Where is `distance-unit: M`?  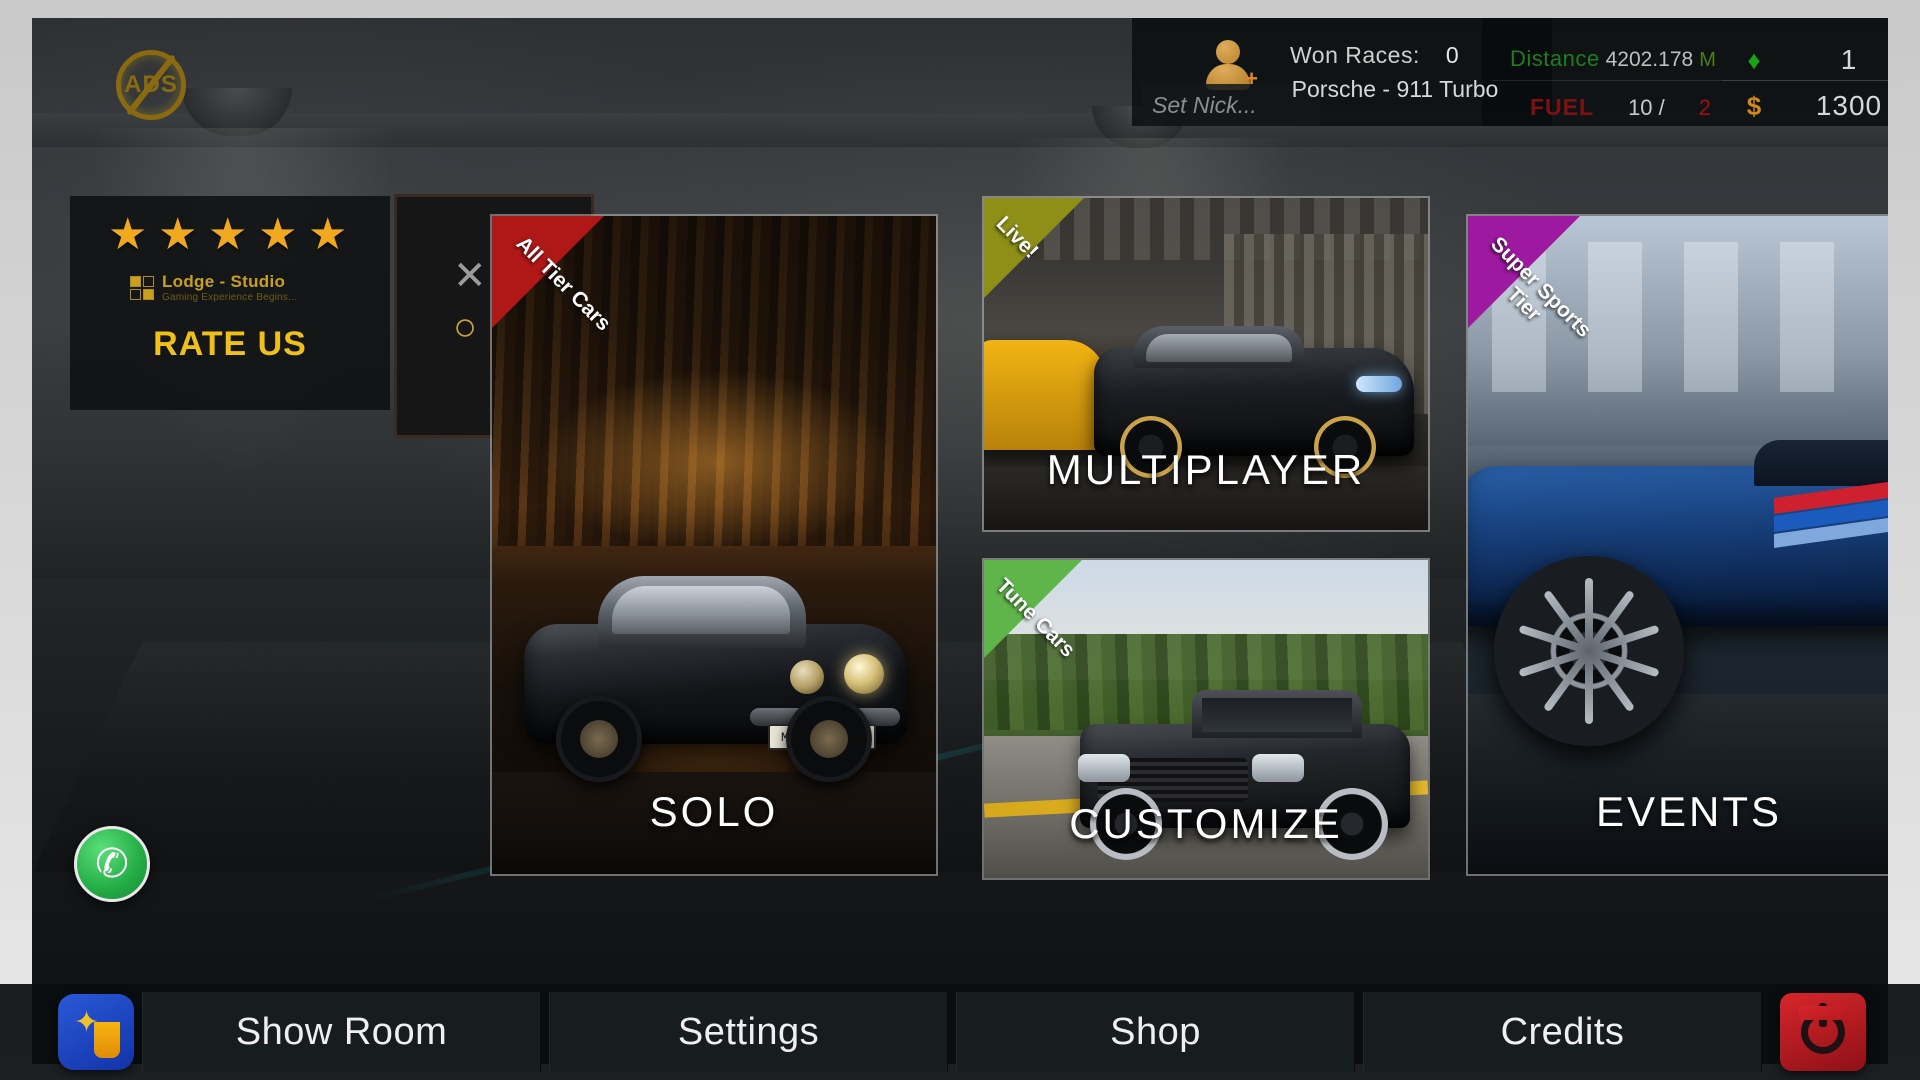 distance-unit: M is located at coordinates (1707, 60).